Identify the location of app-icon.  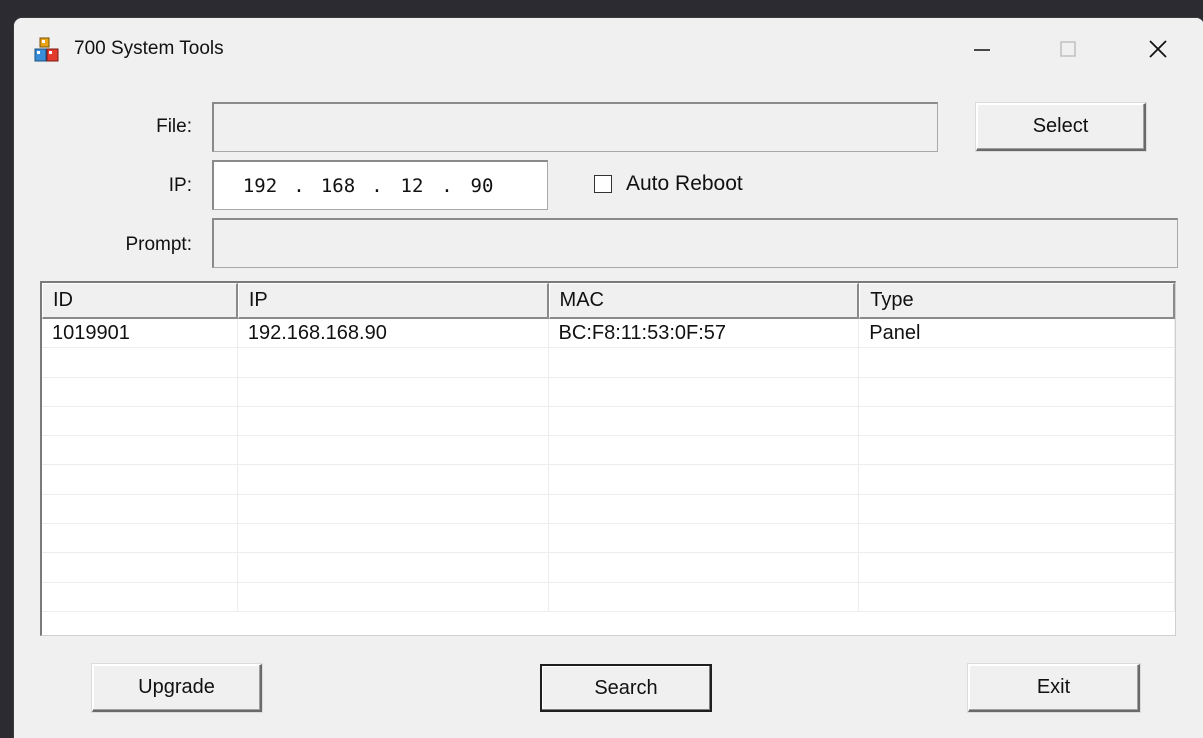
(46, 49).